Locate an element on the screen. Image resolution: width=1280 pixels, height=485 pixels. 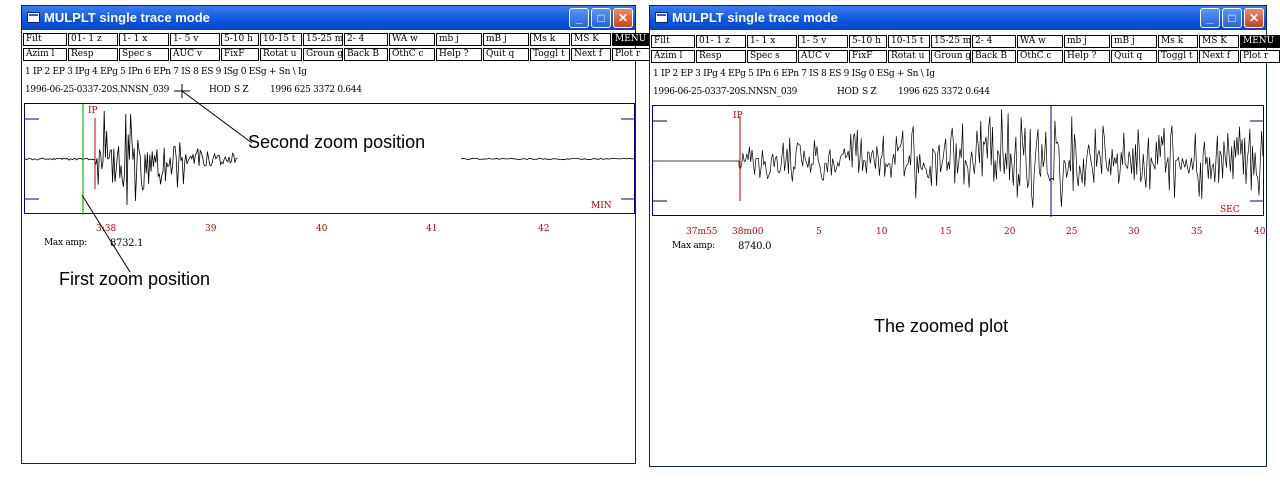
left-title-bar: MULPLT single trace mode _ □ ✕ is located at coordinates (328, 18).